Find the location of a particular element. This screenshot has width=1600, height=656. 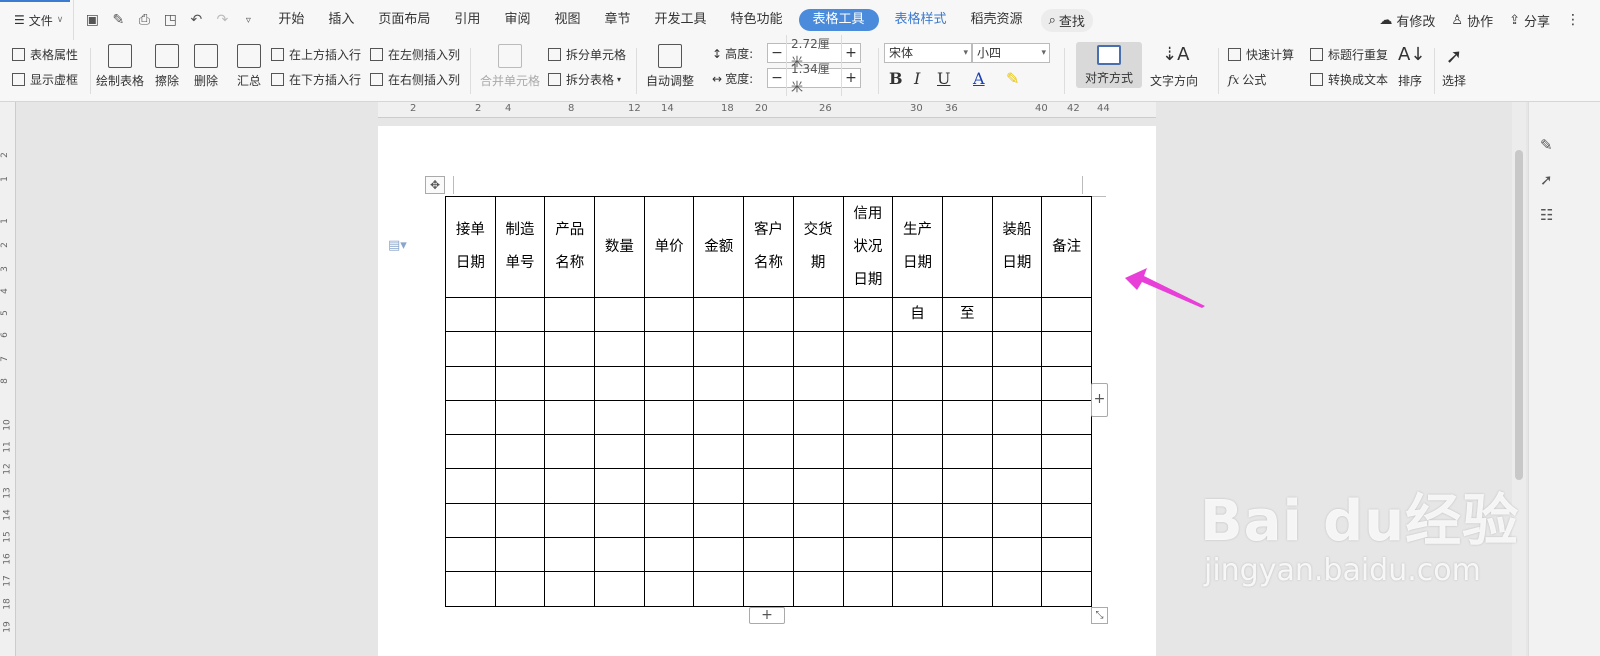

font-color-button: A is located at coordinates (979, 78).